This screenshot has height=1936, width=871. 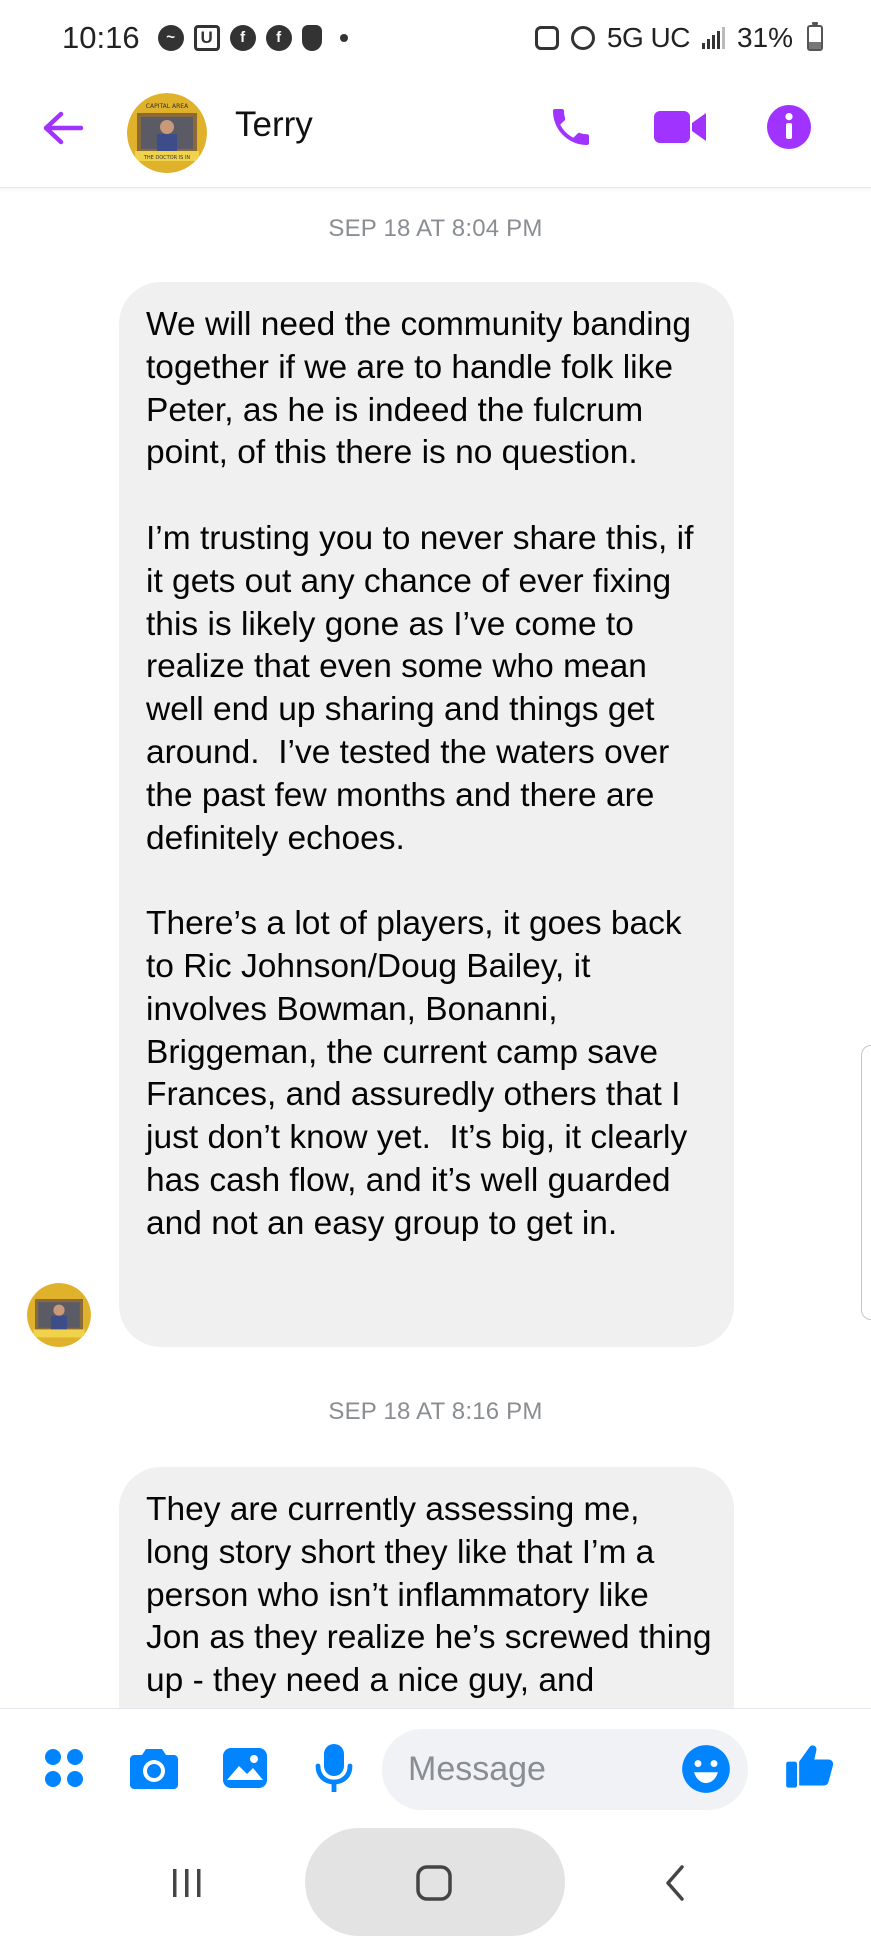 I want to click on video-camera-icon, so click(x=680, y=127).